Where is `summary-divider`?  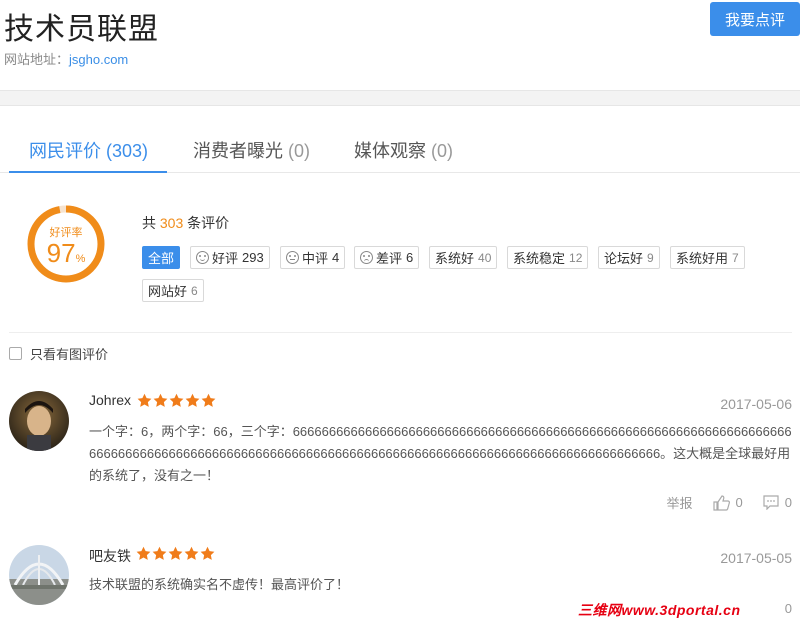
summary-divider is located at coordinates (400, 332).